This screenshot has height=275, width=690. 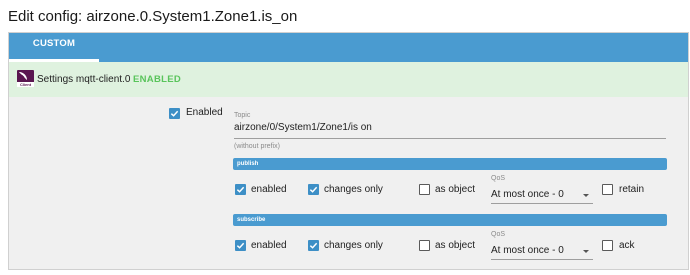 I want to click on publish-retain-checkbox, so click(x=607, y=189).